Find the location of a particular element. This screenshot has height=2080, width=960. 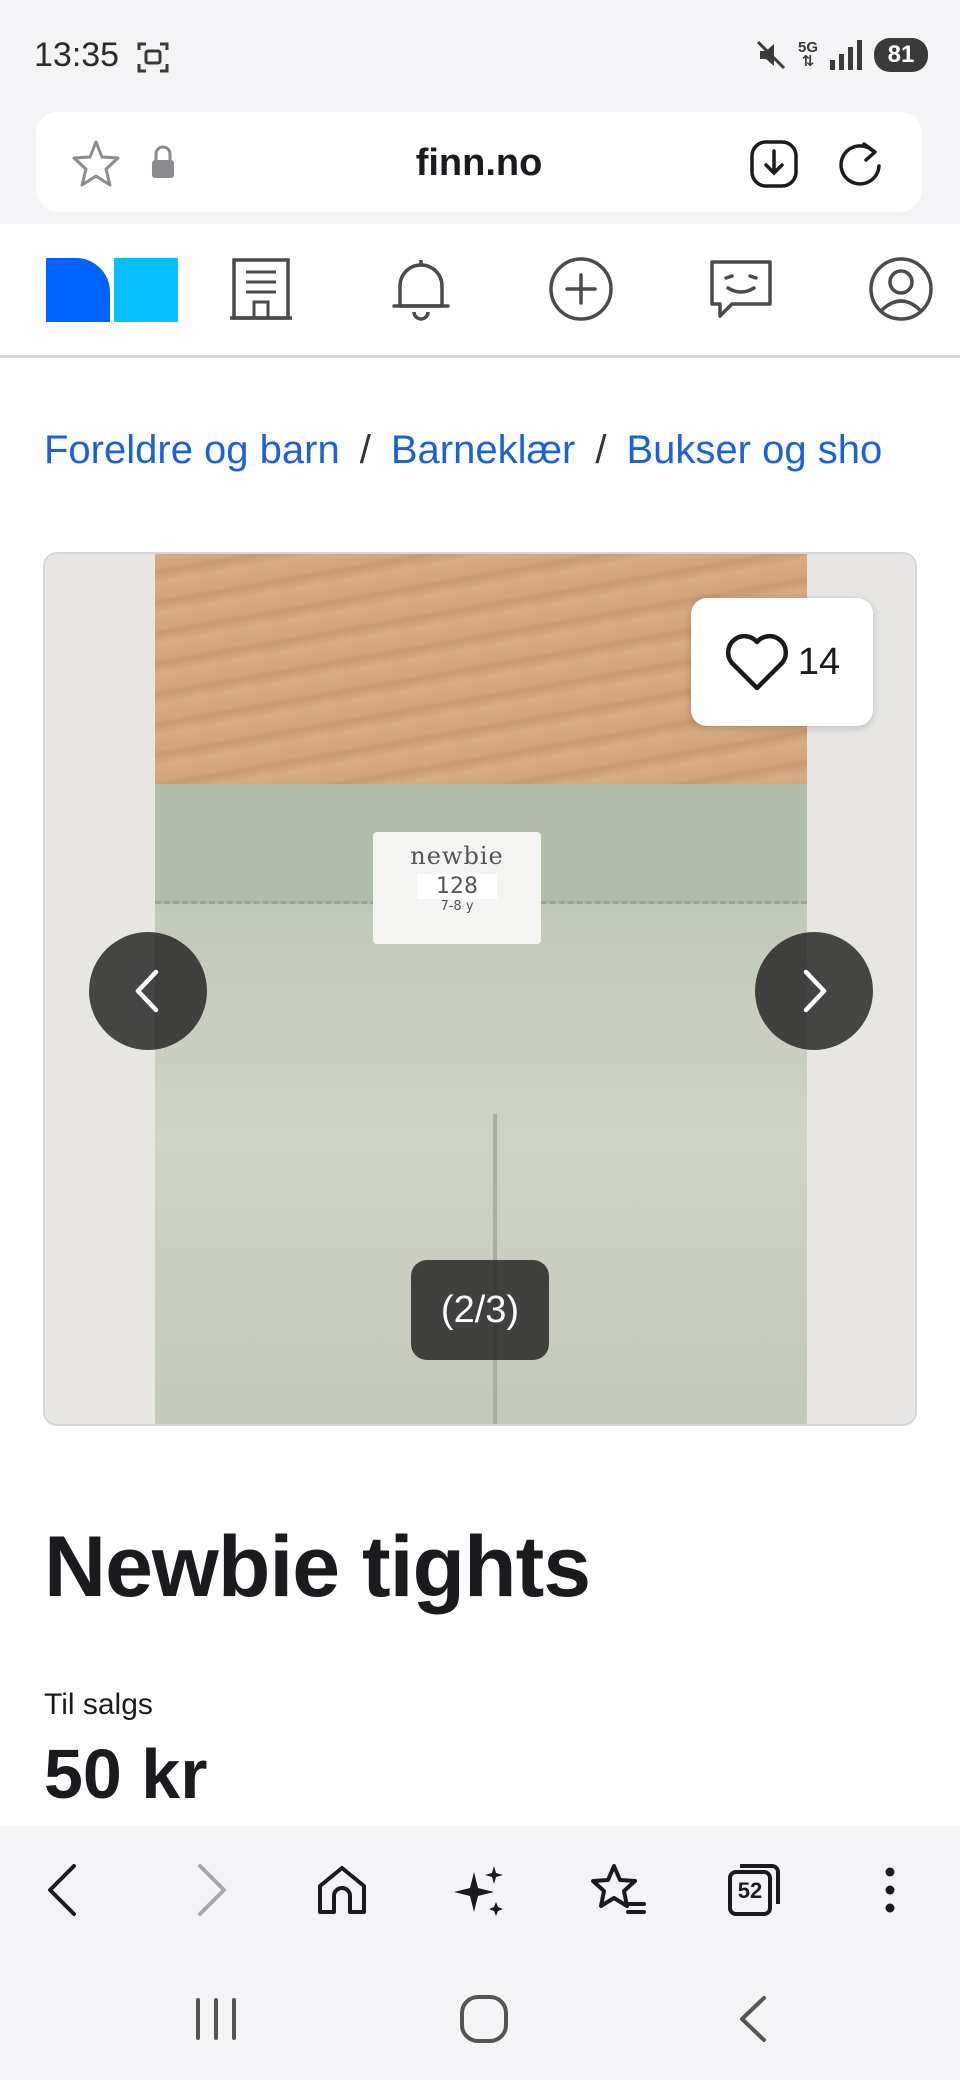

bookmarks-icon is located at coordinates (618, 1890).